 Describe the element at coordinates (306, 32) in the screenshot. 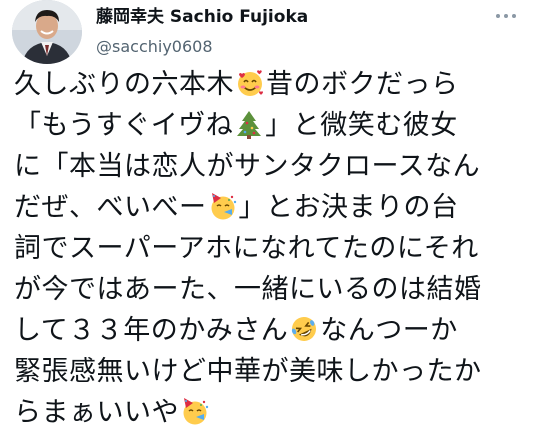

I see `tweet-header: 藤岡幸夫 Sachio Fujioka @sacchiy0608` at that location.